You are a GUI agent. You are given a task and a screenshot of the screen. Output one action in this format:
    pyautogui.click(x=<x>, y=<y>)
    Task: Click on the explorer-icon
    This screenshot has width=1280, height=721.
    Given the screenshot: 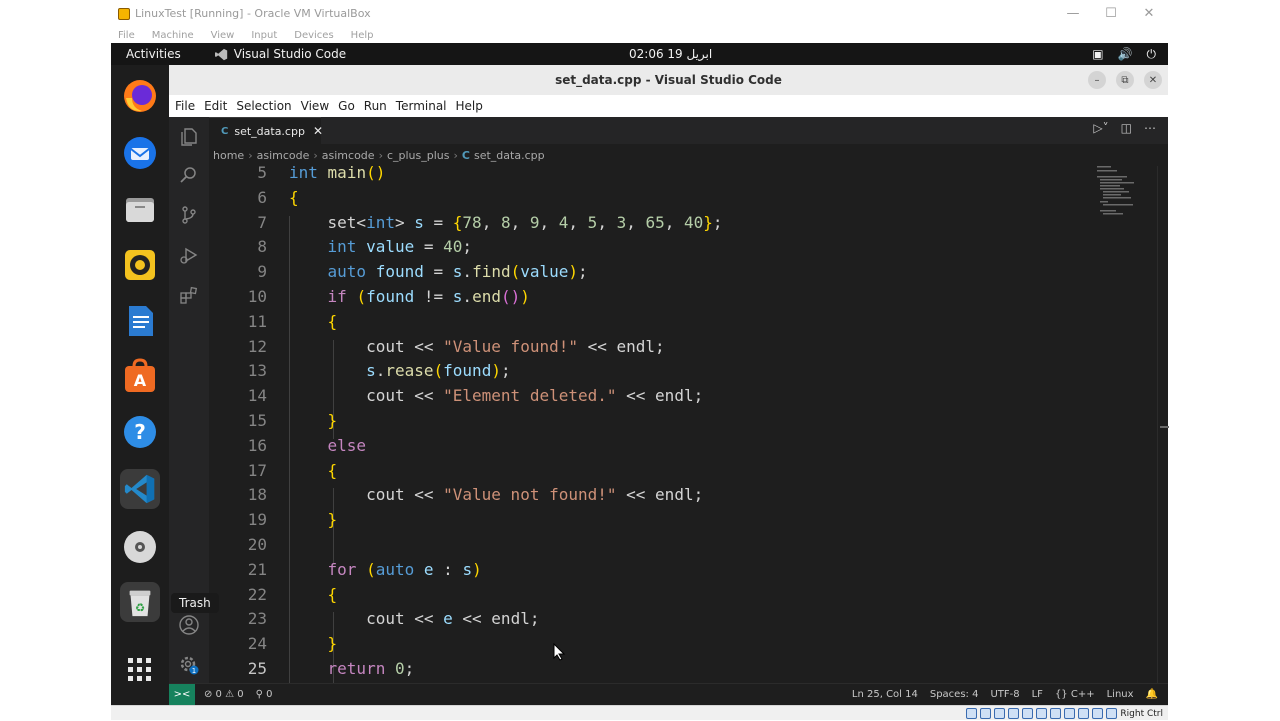 What is the action you would take?
    pyautogui.click(x=189, y=137)
    